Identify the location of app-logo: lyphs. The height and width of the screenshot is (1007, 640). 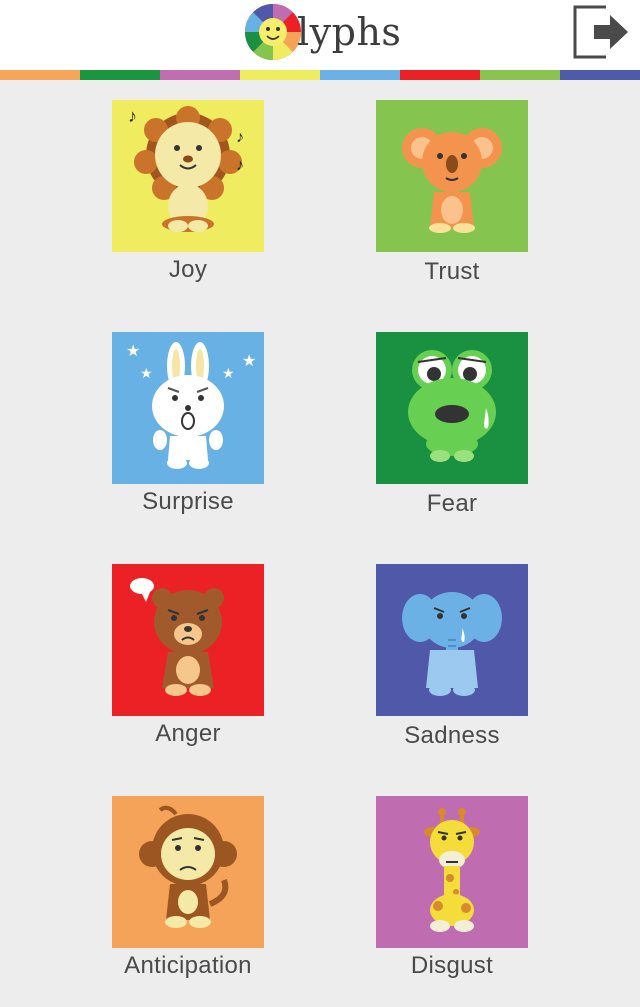
(322, 32).